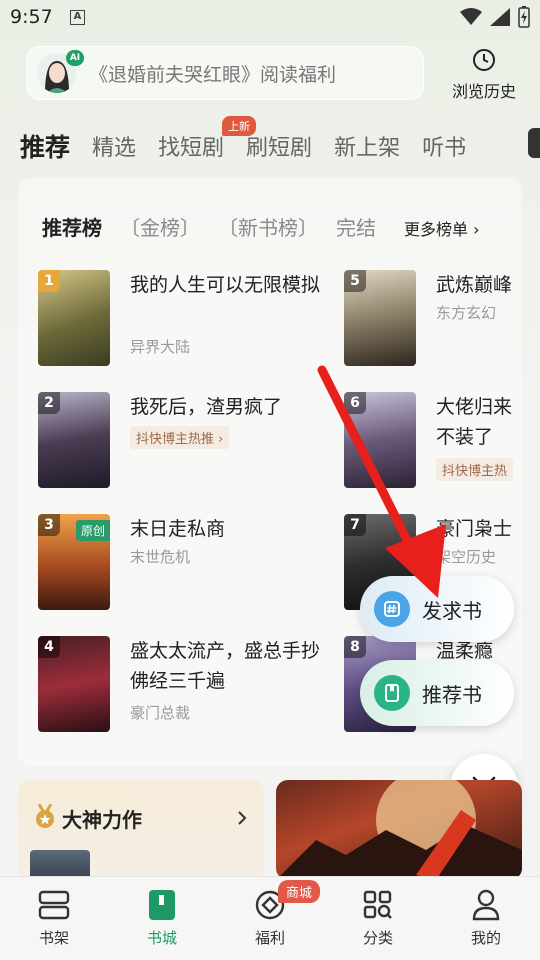  What do you see at coordinates (474, 285) in the screenshot?
I see `book-title: 武炼巅峰` at bounding box center [474, 285].